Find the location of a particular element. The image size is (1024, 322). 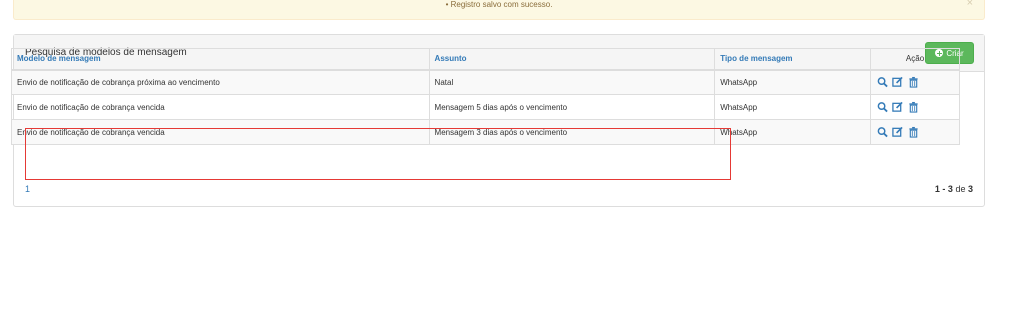

column-header-modelo: Modelo de mensagem is located at coordinates (220, 59).